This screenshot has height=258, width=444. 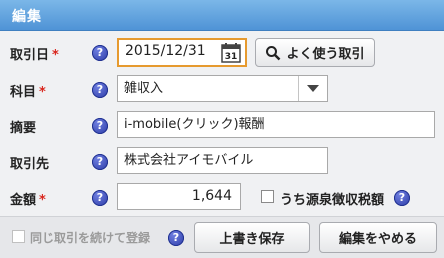 I want to click on cancel-edit-button: 編集をやめる, so click(x=378, y=237).